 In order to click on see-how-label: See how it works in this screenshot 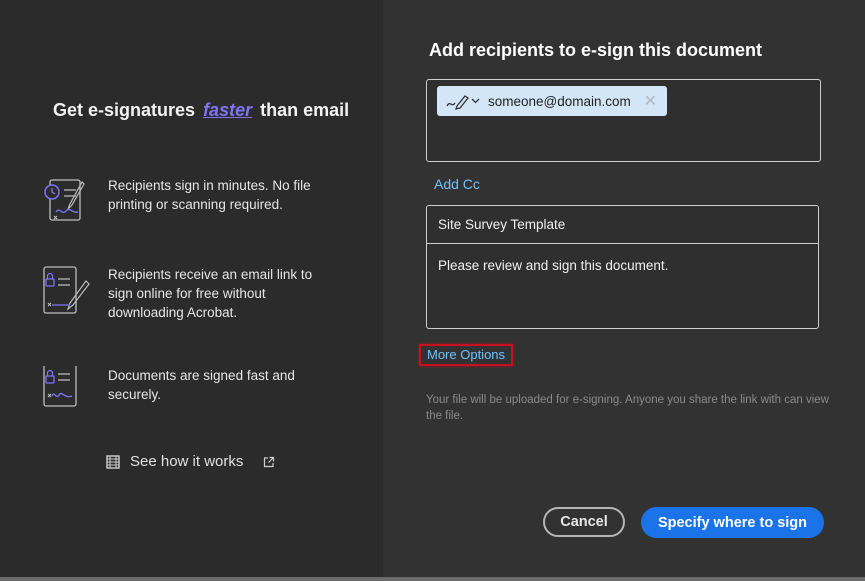, I will do `click(187, 461)`.